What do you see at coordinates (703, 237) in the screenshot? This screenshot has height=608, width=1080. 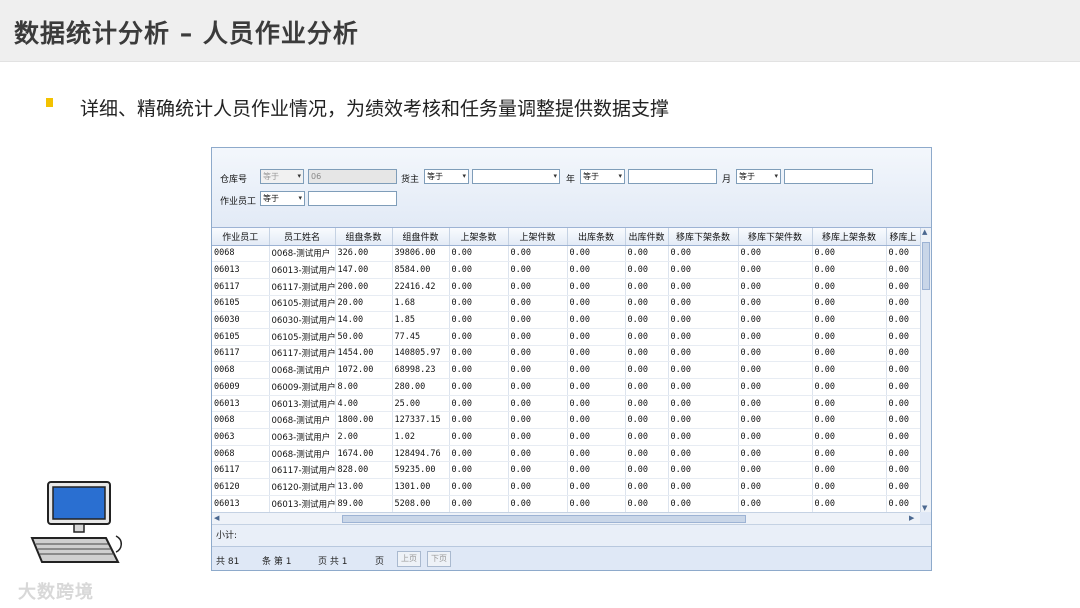 I see `column-header: 移库下架条数` at bounding box center [703, 237].